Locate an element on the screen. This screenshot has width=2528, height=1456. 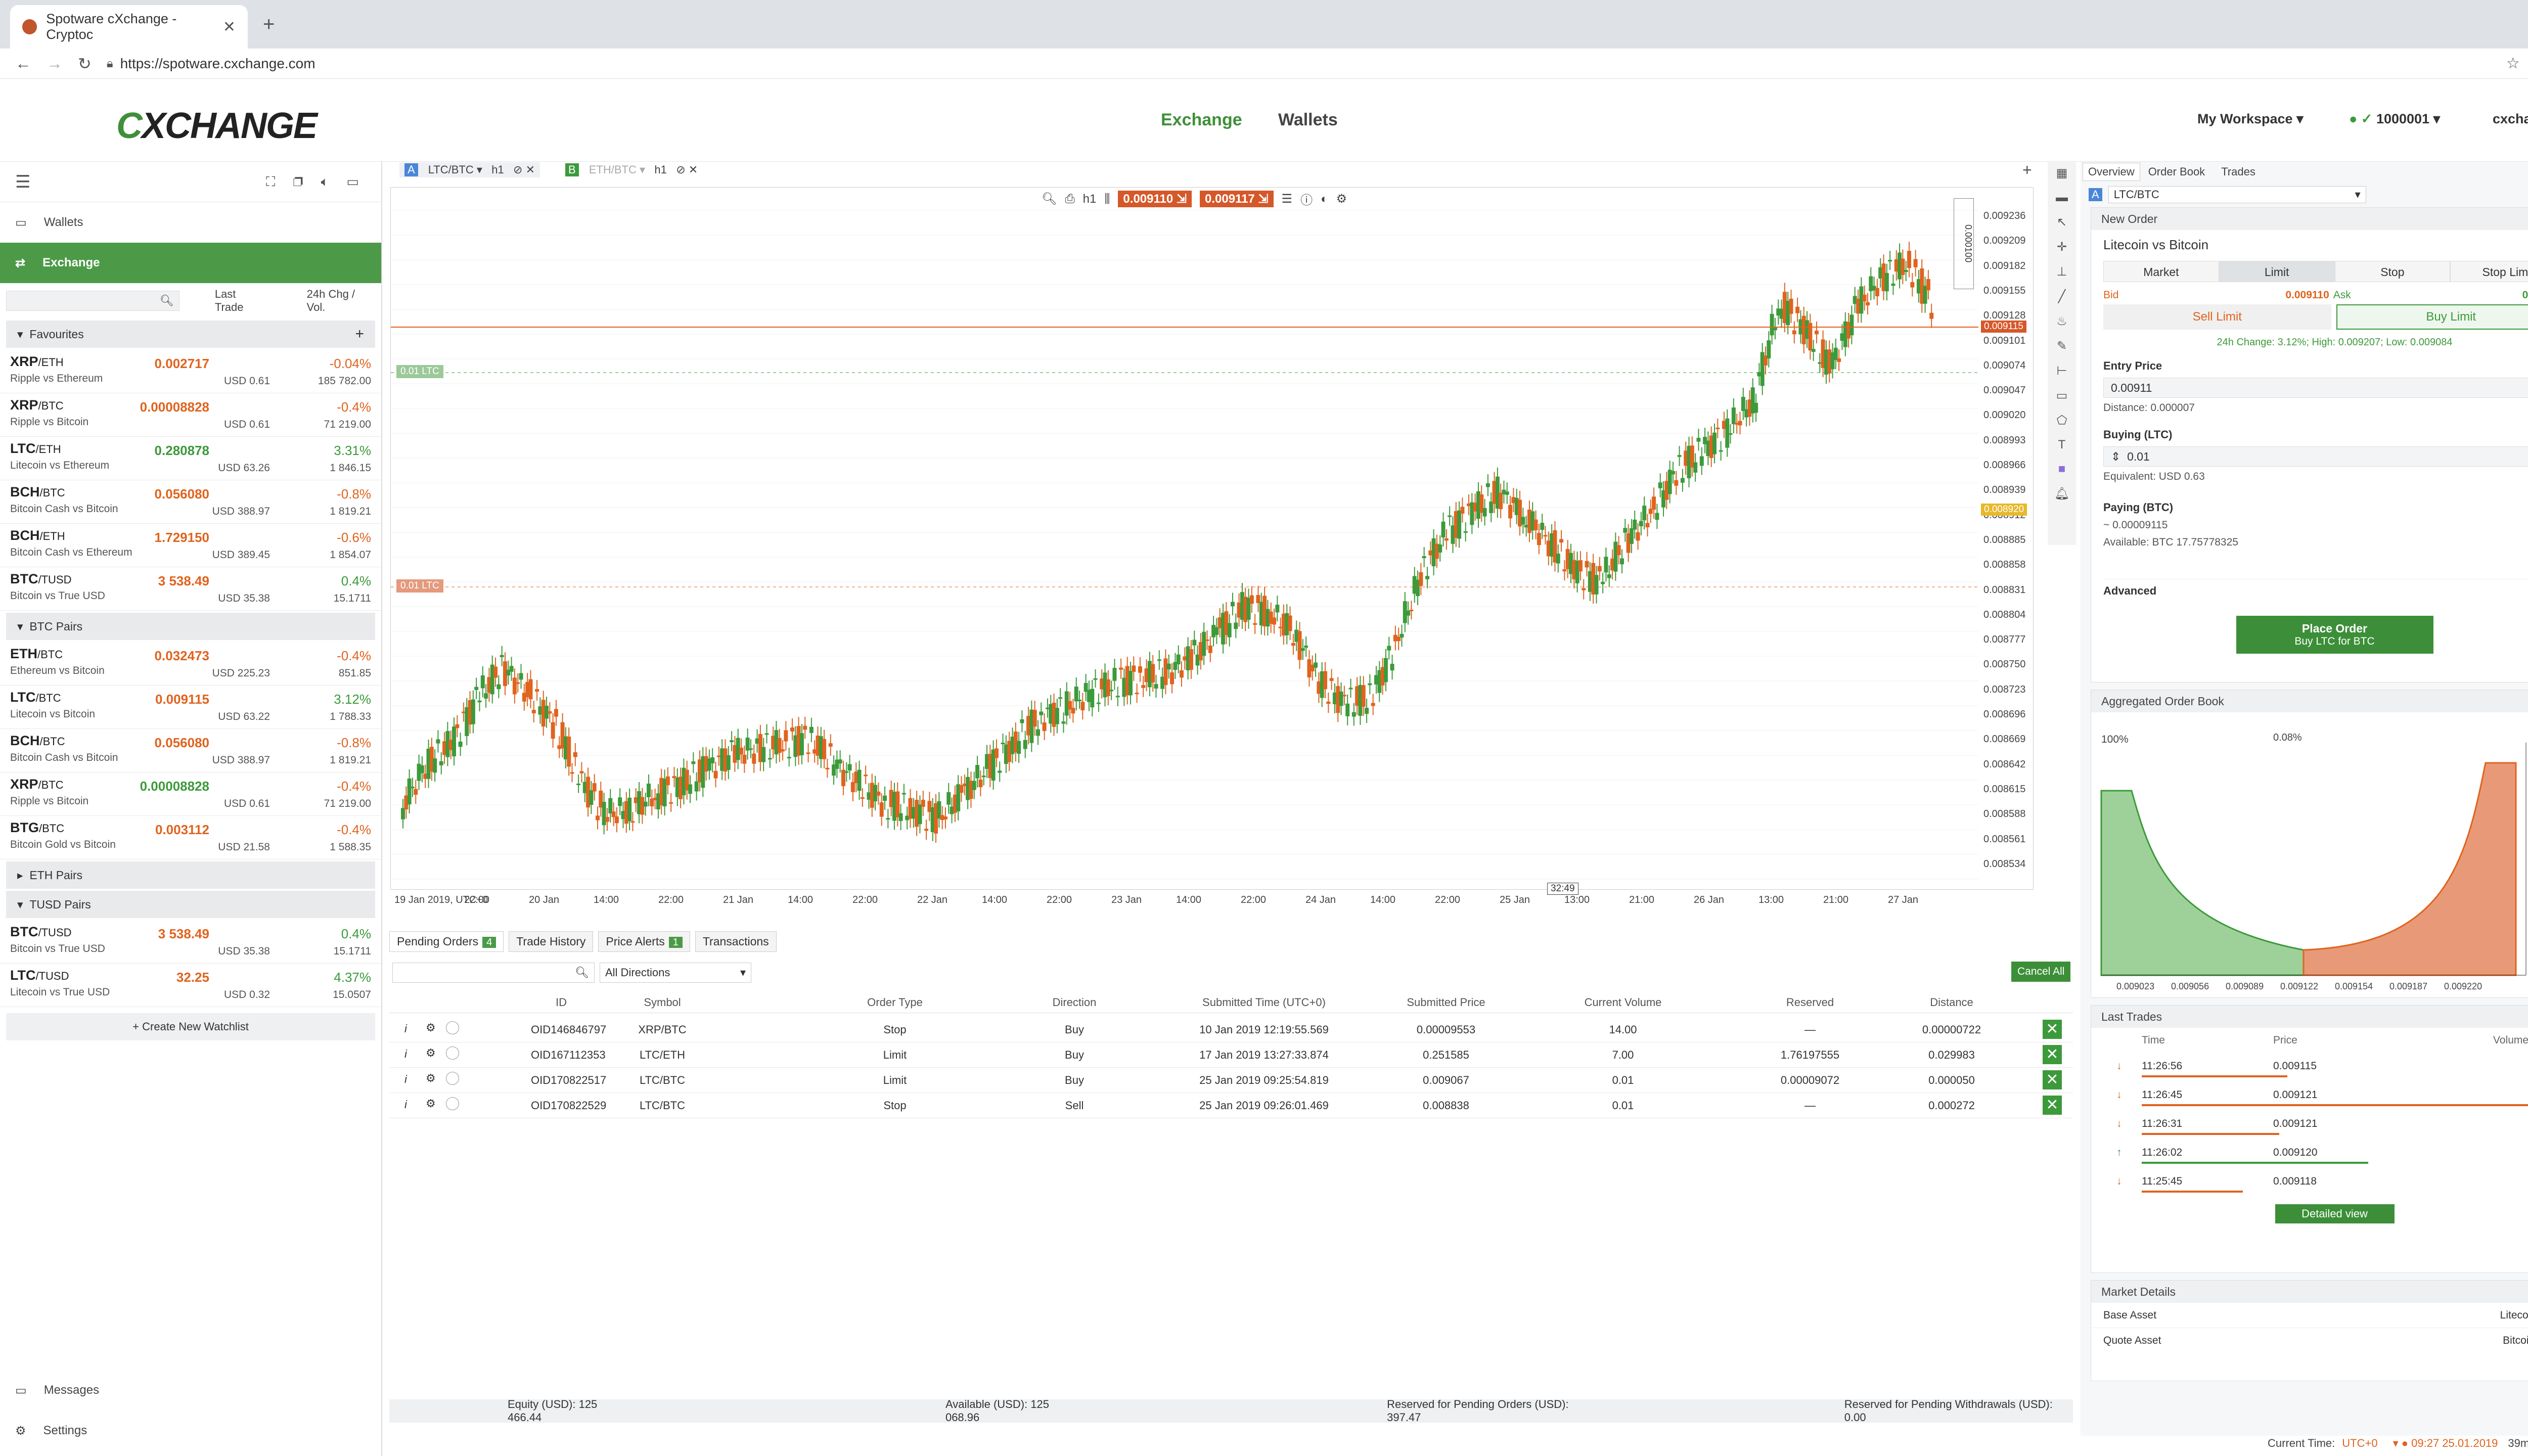
symbol-select: LTC/BTC ▾ is located at coordinates (2237, 194).